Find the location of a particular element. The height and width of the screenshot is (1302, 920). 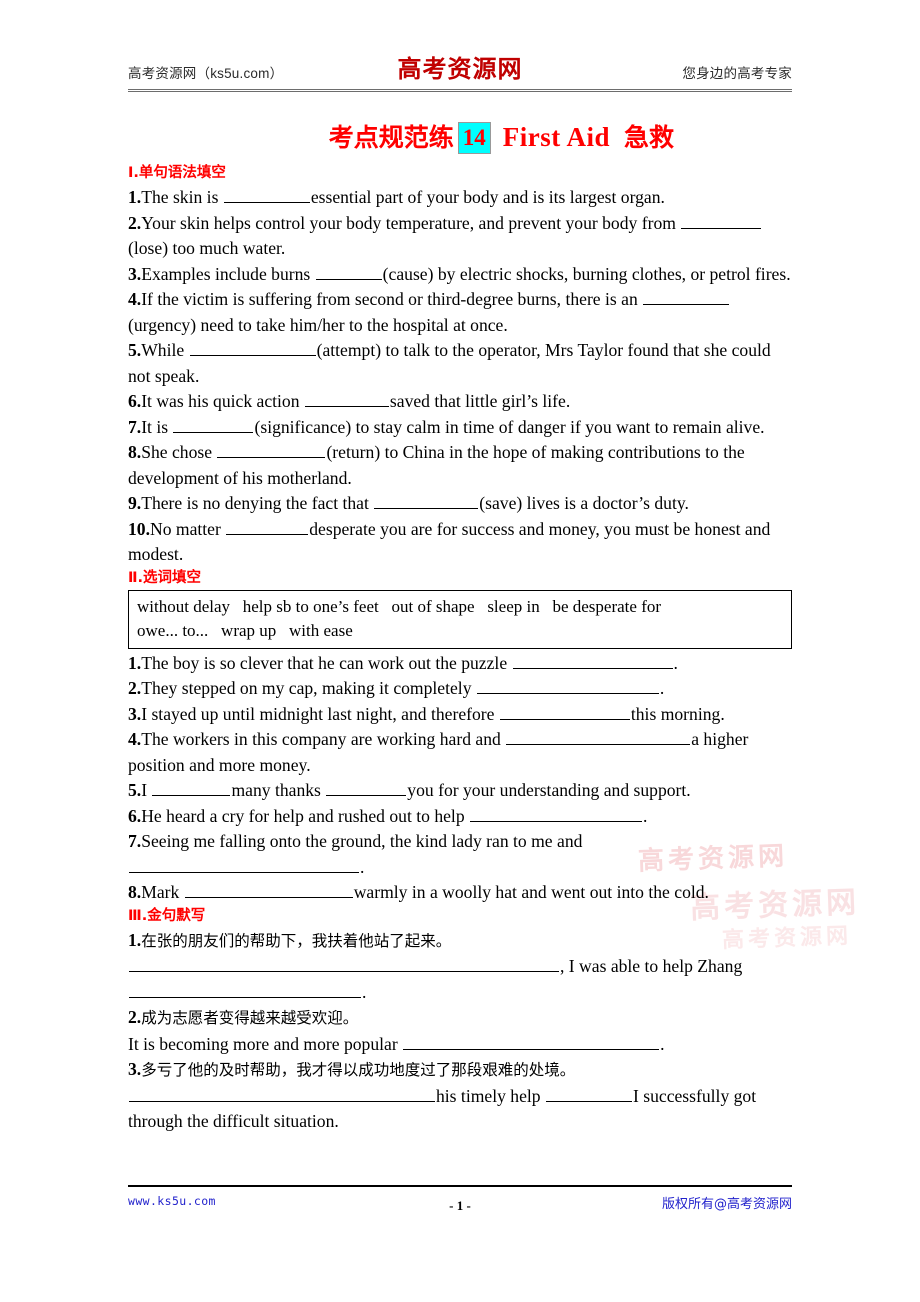

header-slogan: 您身边的高考专家 is located at coordinates (737, 73).